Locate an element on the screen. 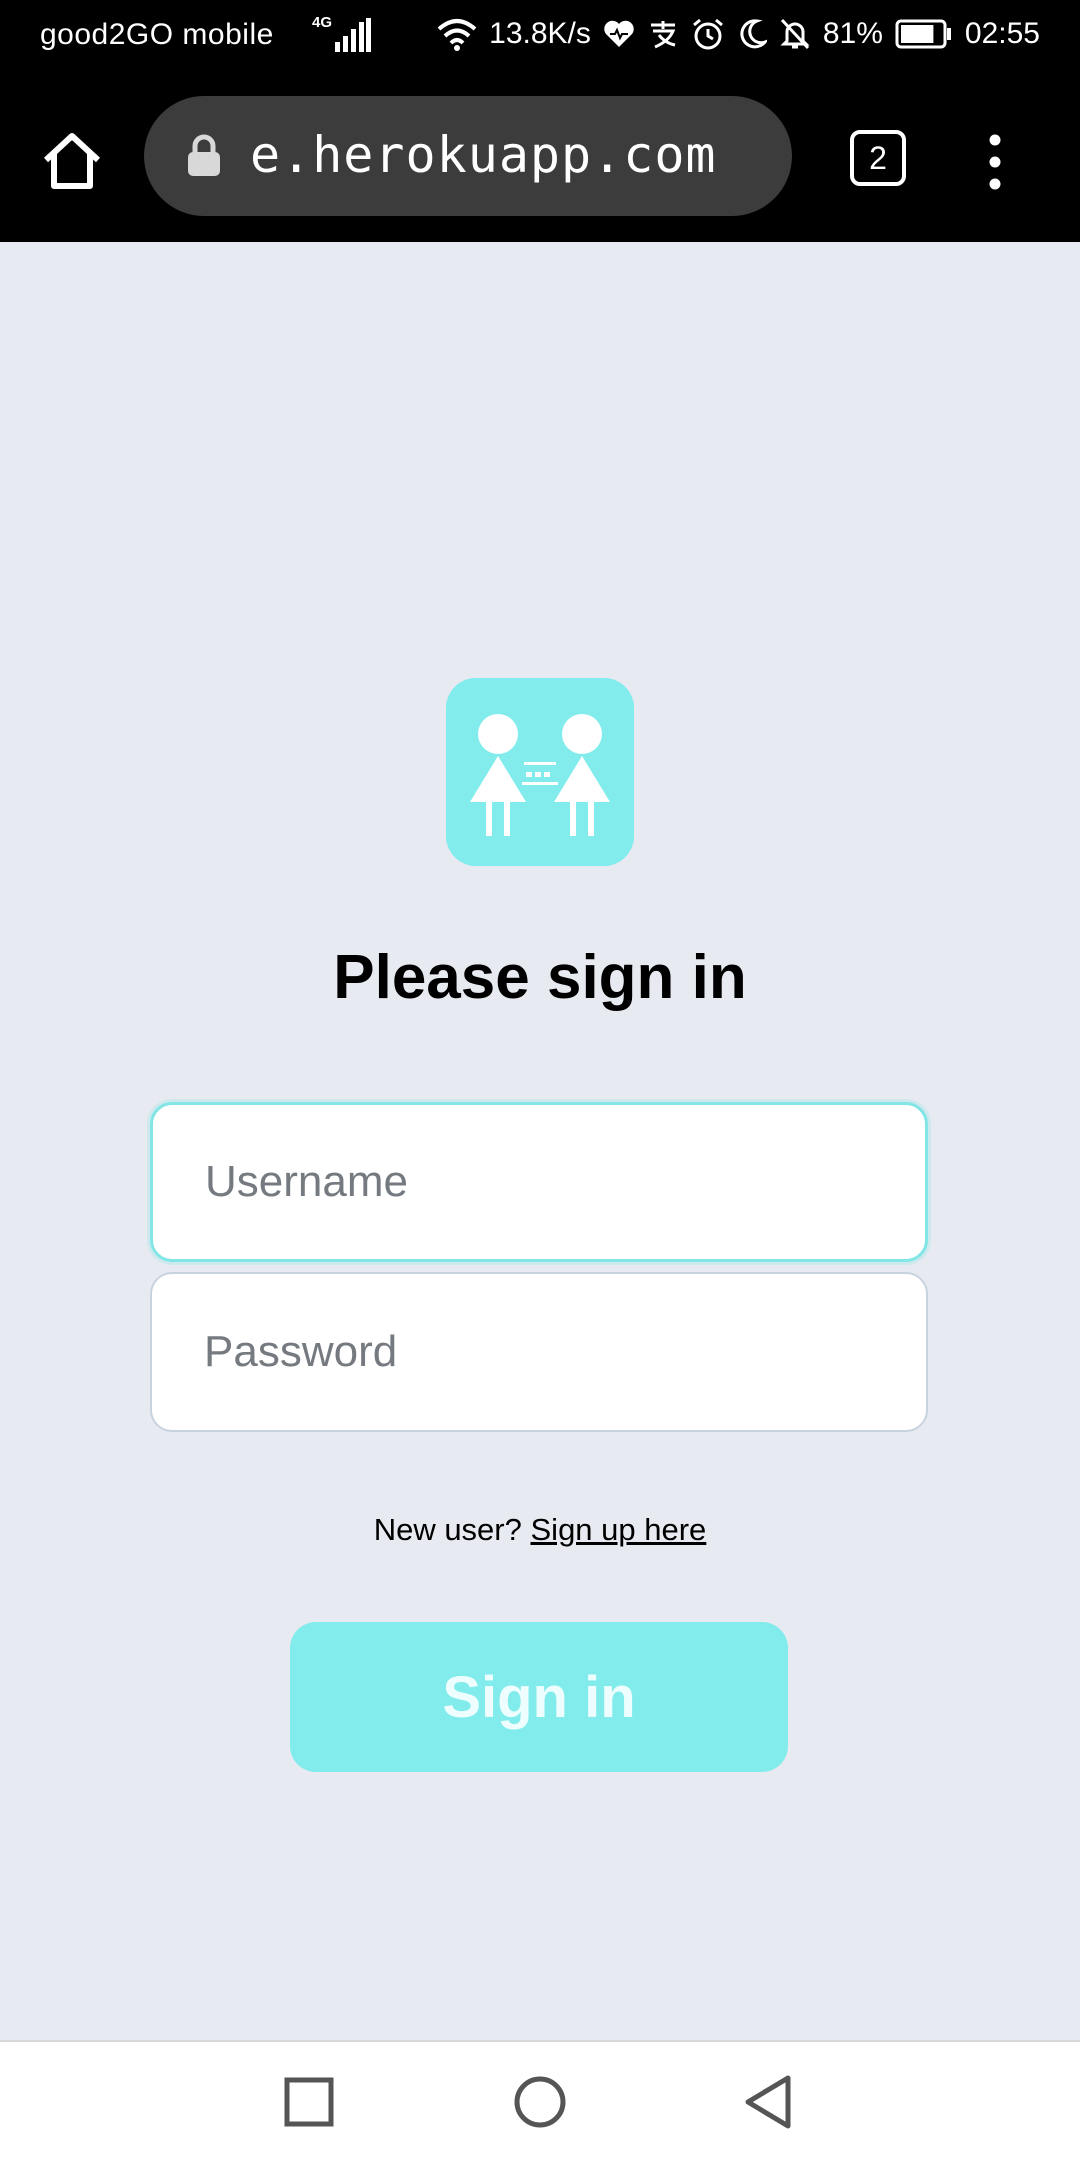  signup-prompt: New user? Sign up here is located at coordinates (540, 1530).